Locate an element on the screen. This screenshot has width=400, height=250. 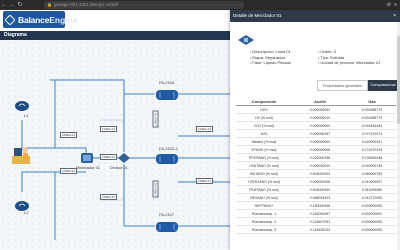
cell-componente: Pseudocomp. 3 is located at coordinates (264, 230).